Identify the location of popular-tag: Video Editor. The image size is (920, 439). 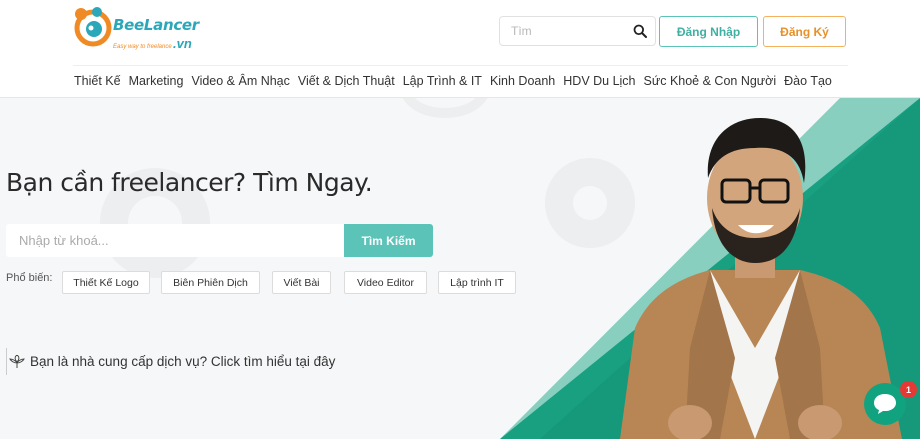
(385, 282).